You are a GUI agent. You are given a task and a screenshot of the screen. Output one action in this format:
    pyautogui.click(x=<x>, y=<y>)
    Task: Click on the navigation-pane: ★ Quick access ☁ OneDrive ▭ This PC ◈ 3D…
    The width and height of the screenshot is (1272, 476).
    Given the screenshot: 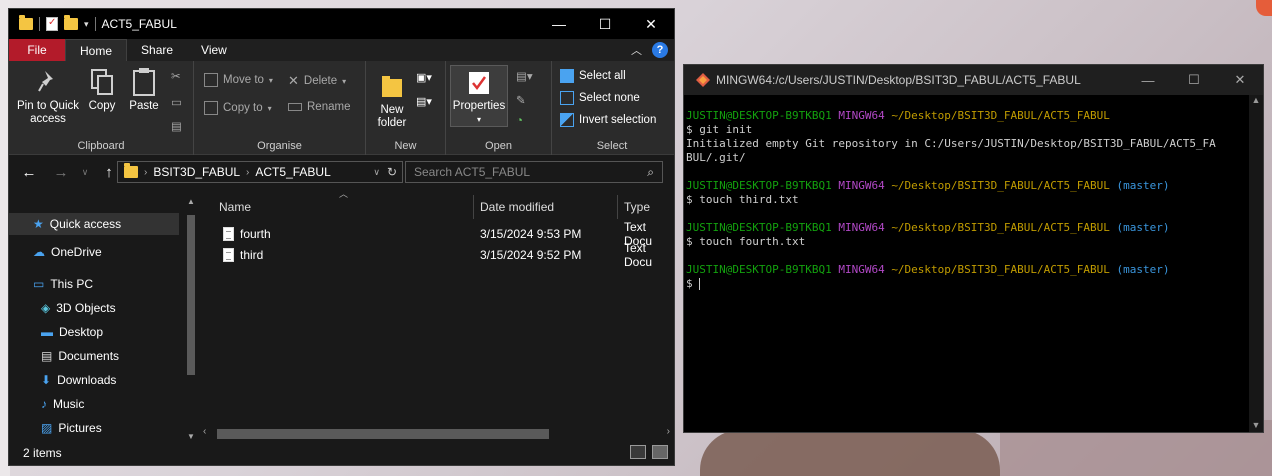 What is the action you would take?
    pyautogui.click(x=104, y=316)
    